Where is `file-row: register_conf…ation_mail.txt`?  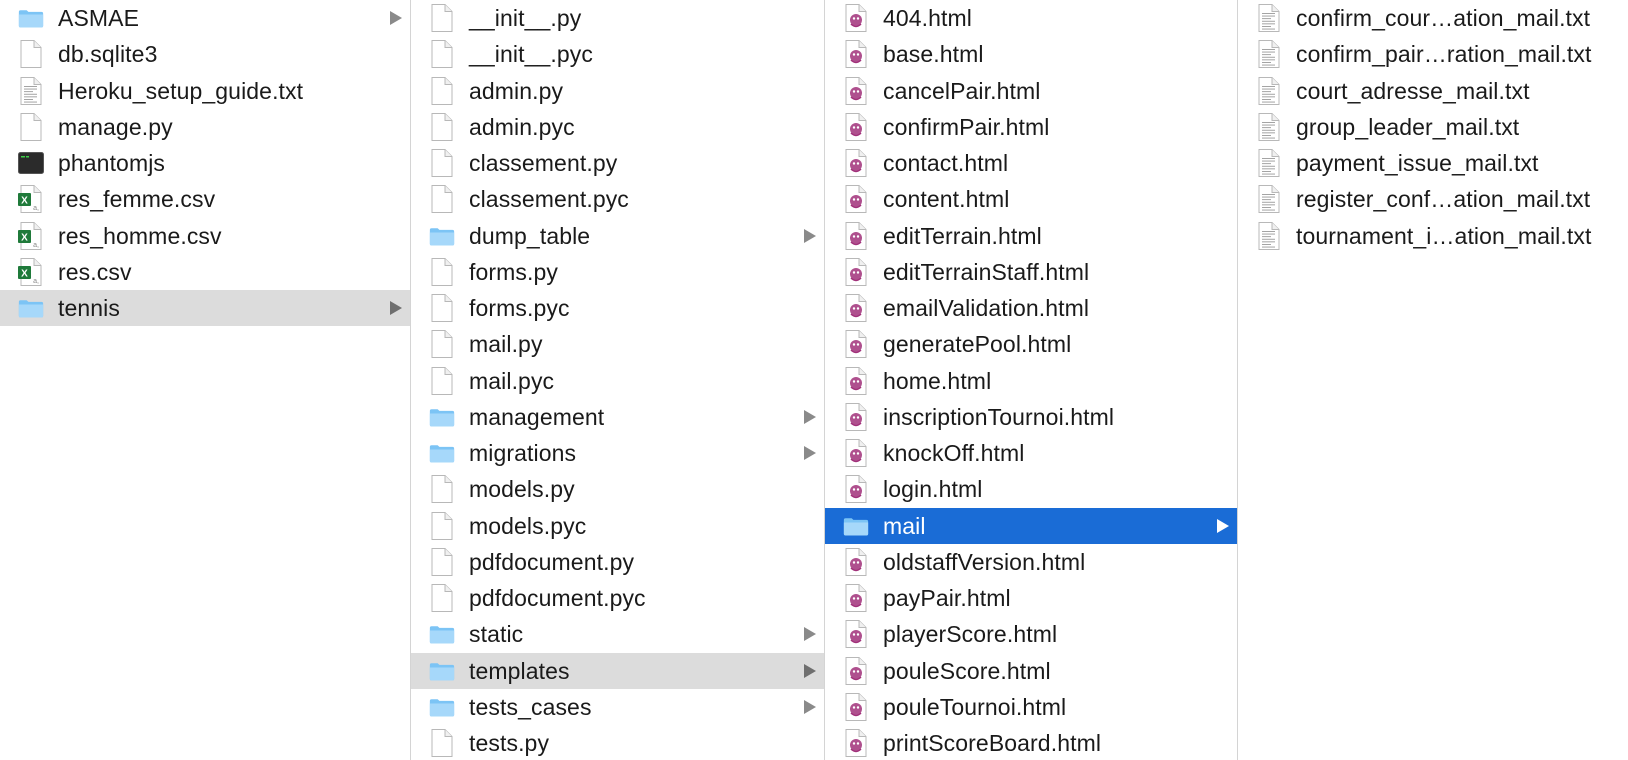 file-row: register_conf…ation_mail.txt is located at coordinates (1433, 199).